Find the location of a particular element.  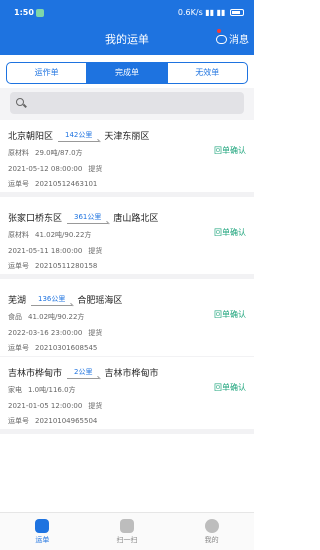

waybill-number: 20210301608545 is located at coordinates (66, 348).